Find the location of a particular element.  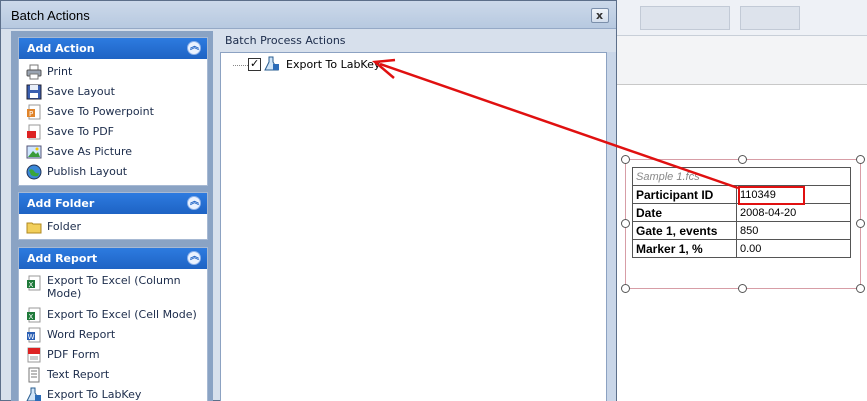

action-item-word-report: W Word Report is located at coordinates (113, 335).